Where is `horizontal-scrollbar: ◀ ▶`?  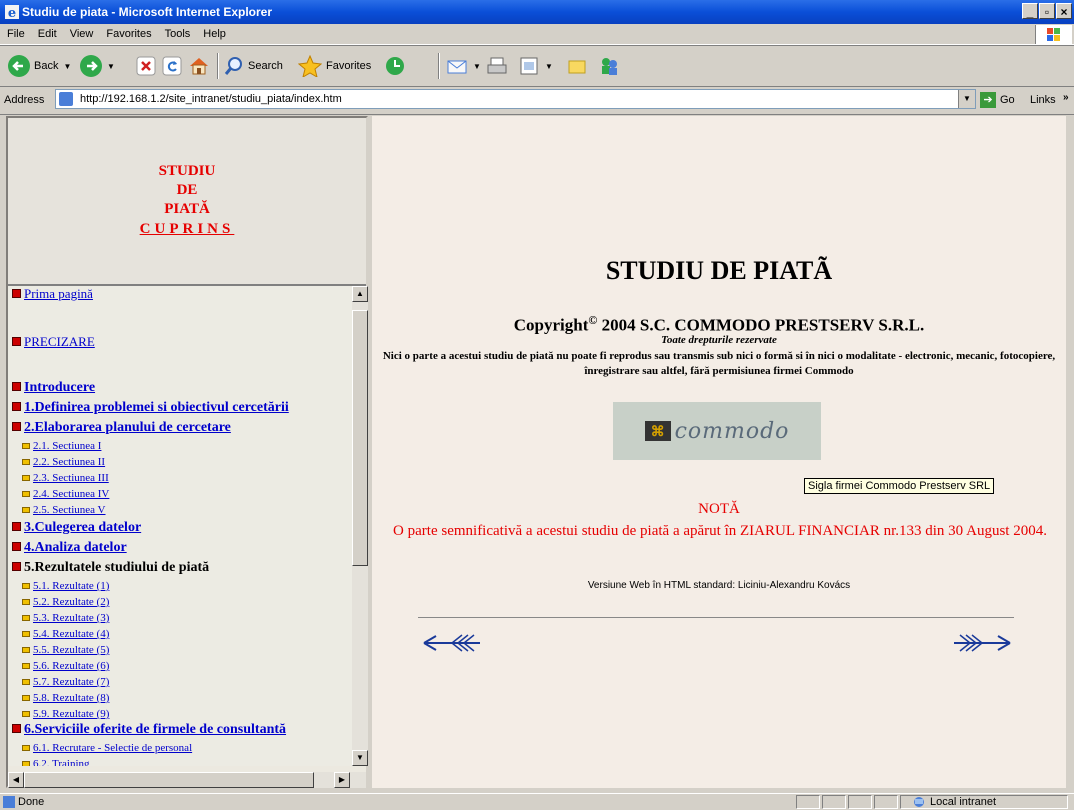 horizontal-scrollbar: ◀ ▶ is located at coordinates (187, 780).